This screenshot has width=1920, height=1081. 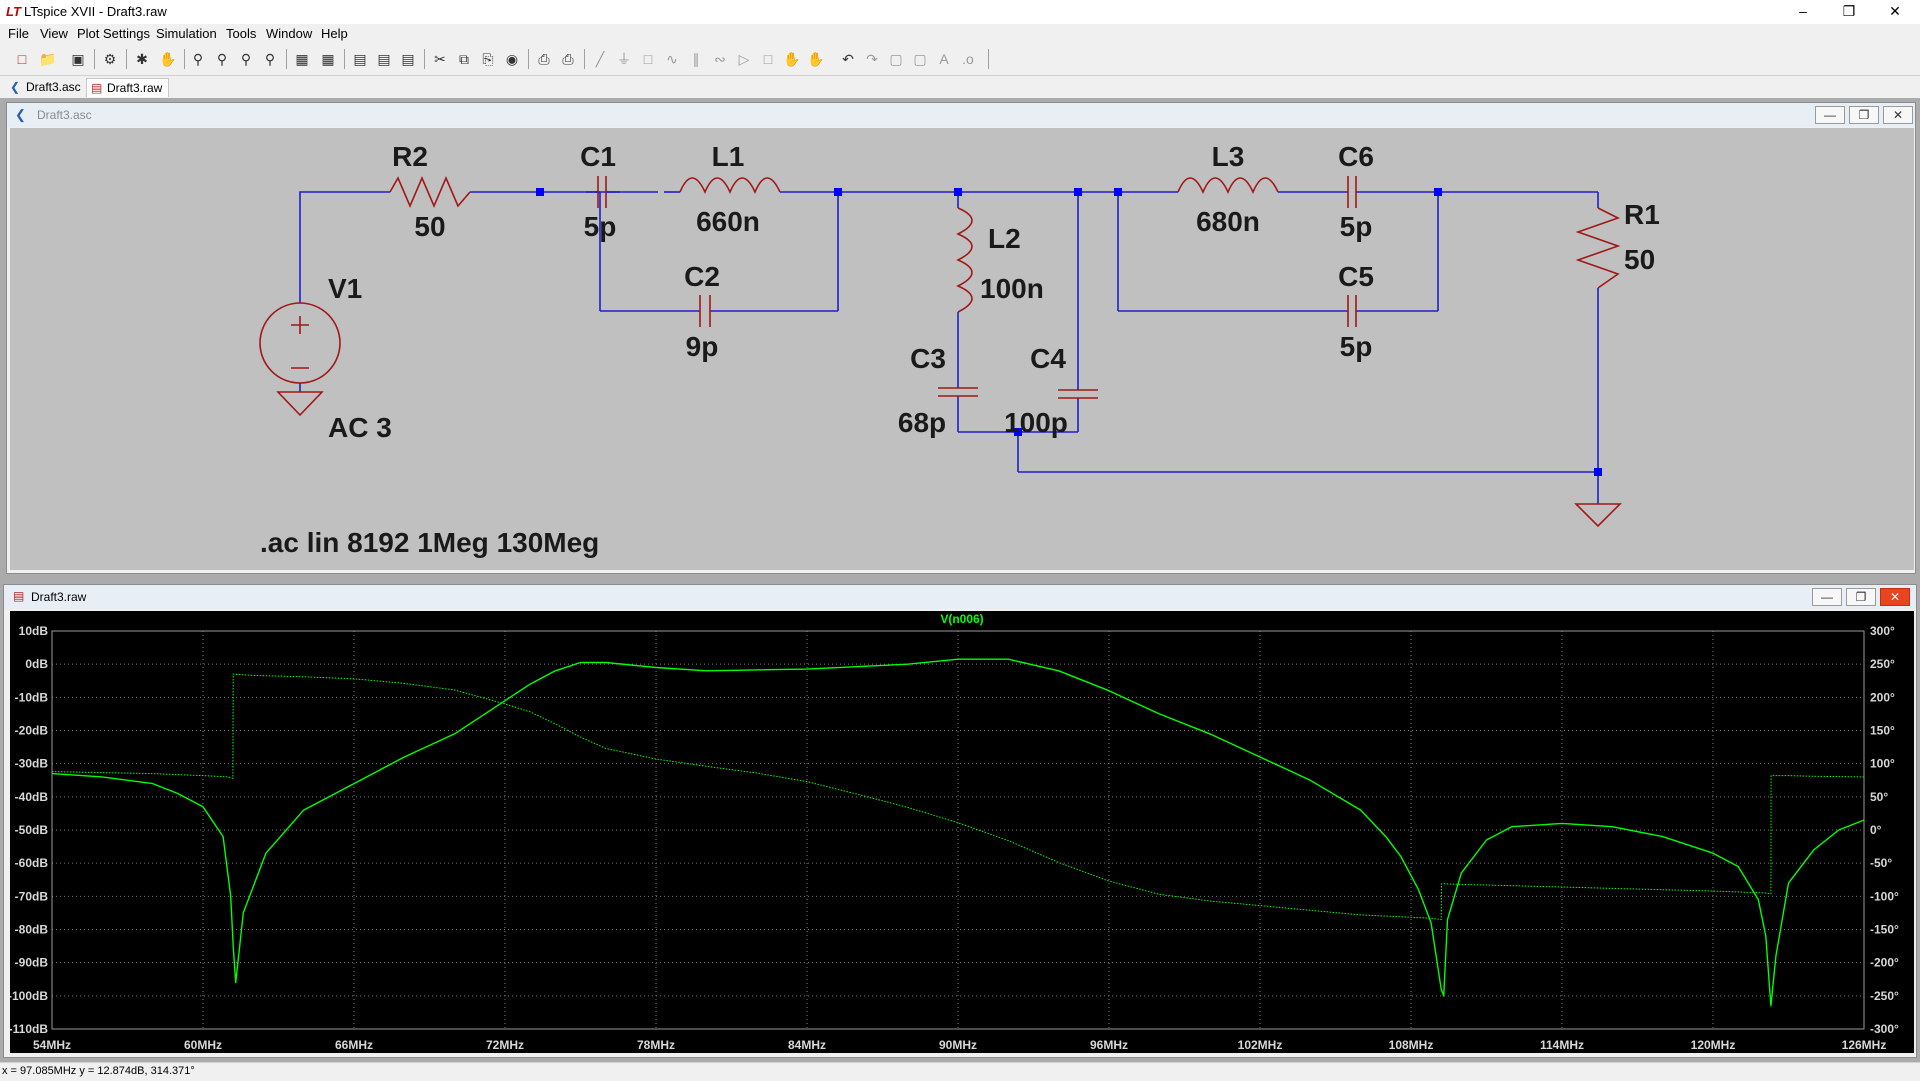 What do you see at coordinates (300, 404) in the screenshot?
I see `ground-symbol-v1` at bounding box center [300, 404].